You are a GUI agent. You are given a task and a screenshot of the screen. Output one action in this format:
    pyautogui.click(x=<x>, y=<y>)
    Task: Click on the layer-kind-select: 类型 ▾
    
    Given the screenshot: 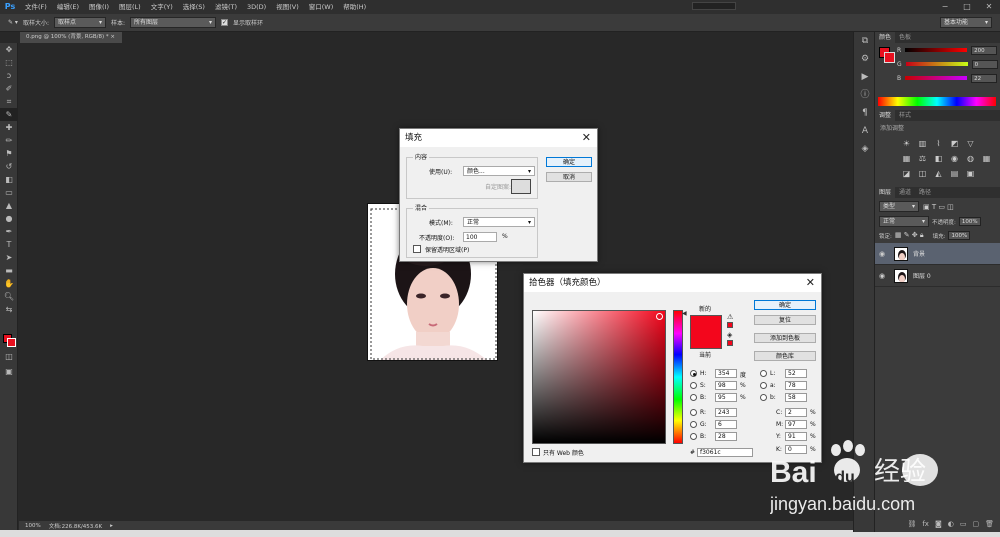 What is the action you would take?
    pyautogui.click(x=899, y=206)
    